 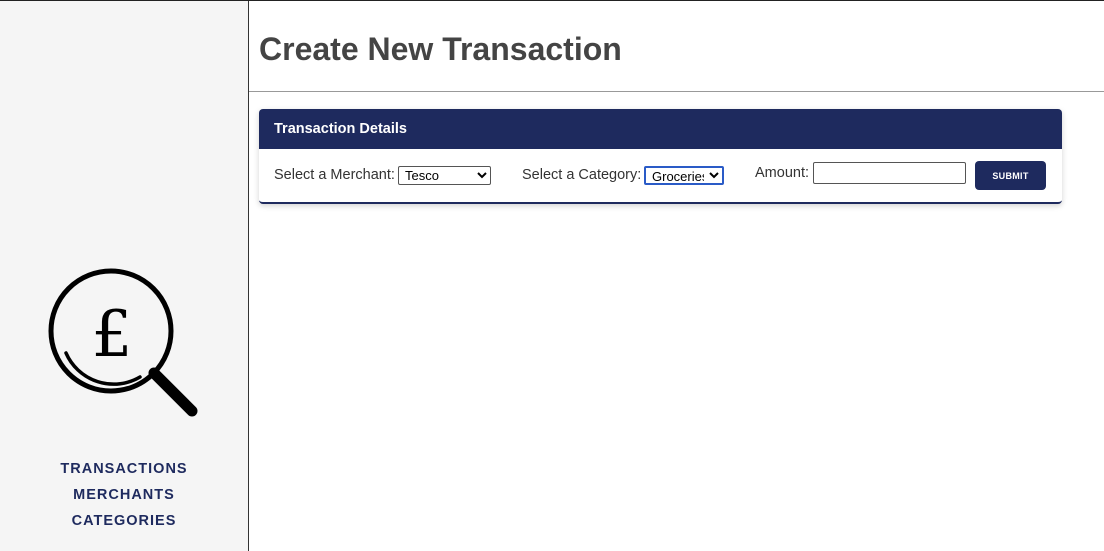 I want to click on card-header: Transaction Details, so click(x=660, y=129).